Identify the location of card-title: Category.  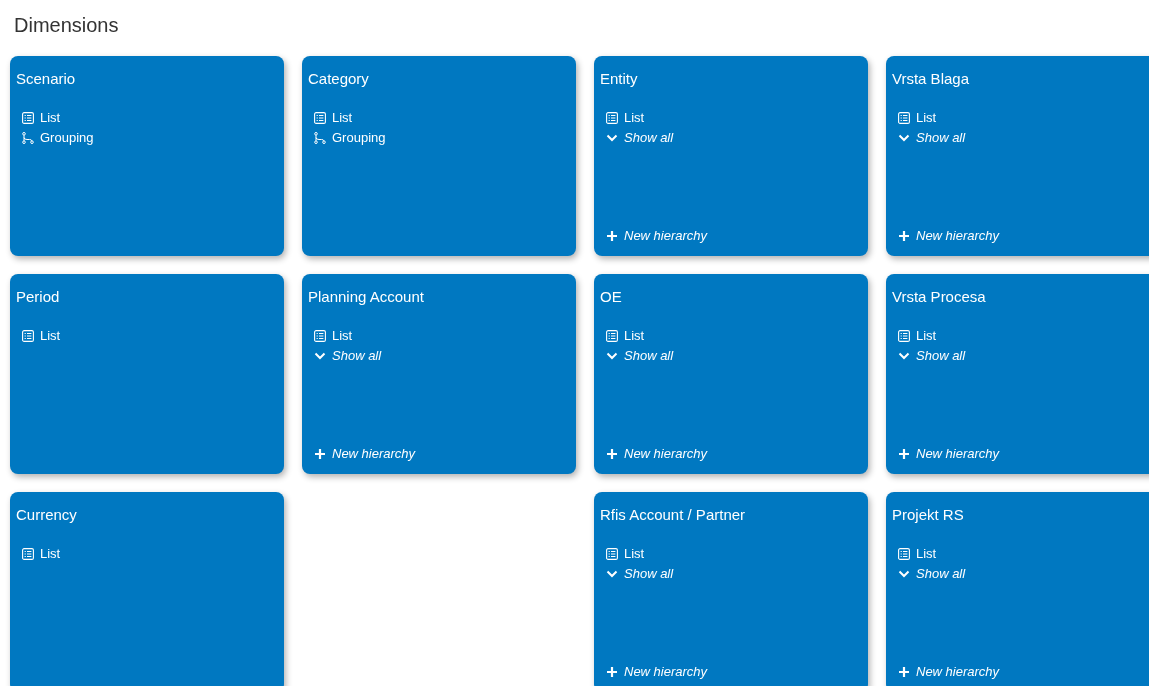
(339, 79).